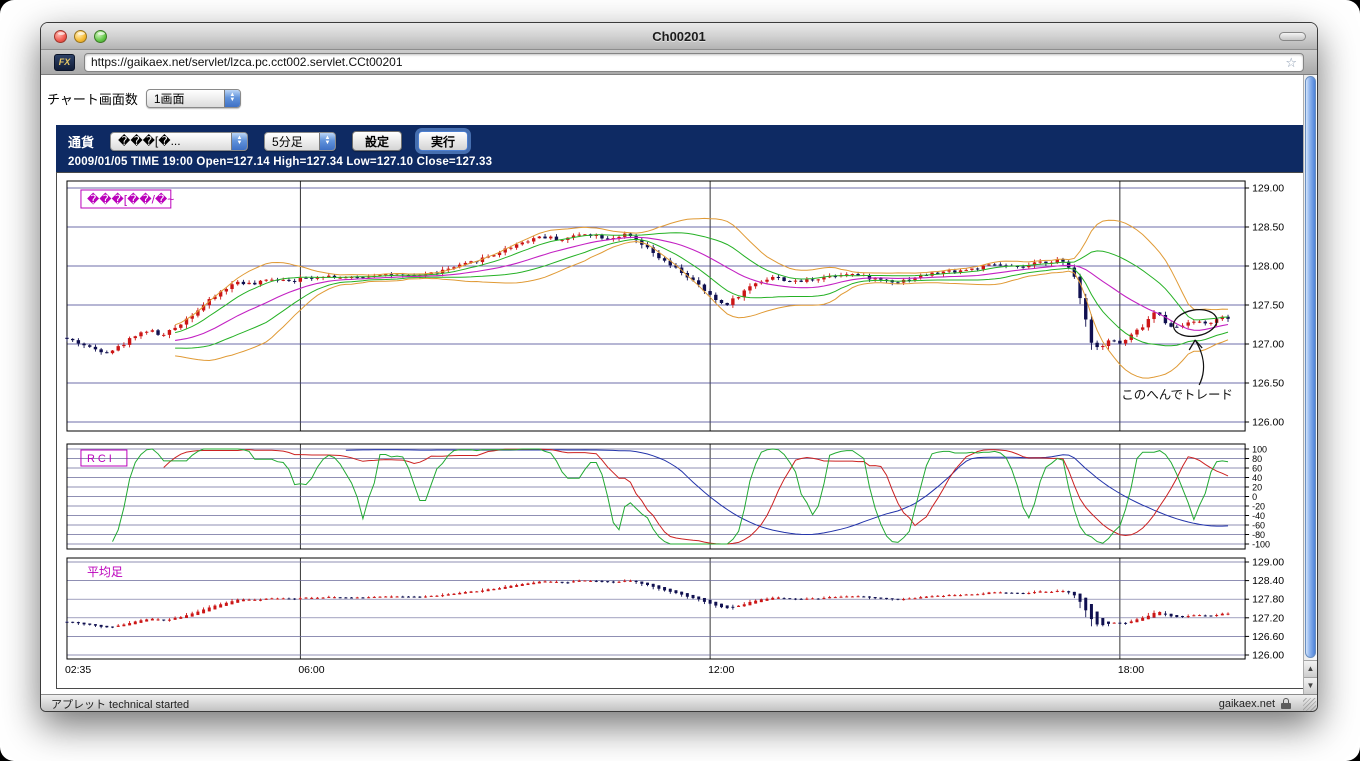  I want to click on svg-text: 127.00, so click(1268, 344).